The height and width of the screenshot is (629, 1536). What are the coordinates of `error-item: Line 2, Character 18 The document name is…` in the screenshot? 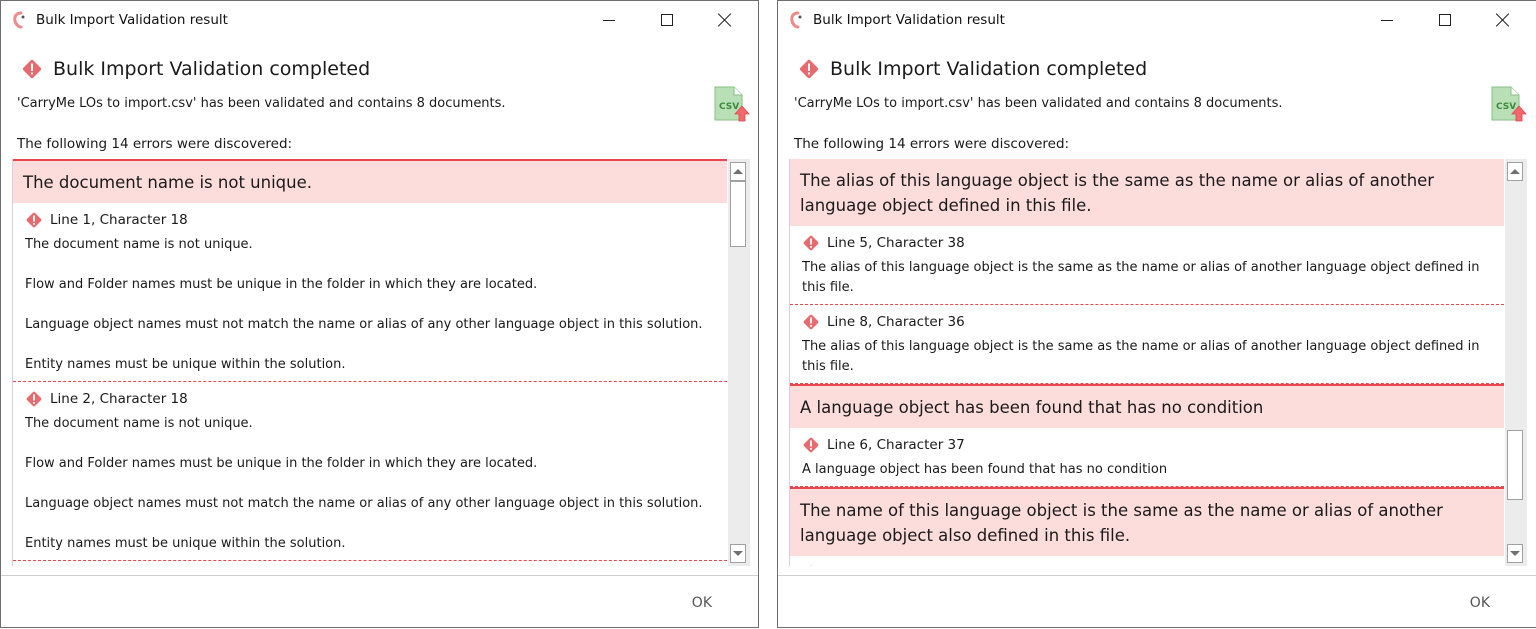 It's located at (370, 471).